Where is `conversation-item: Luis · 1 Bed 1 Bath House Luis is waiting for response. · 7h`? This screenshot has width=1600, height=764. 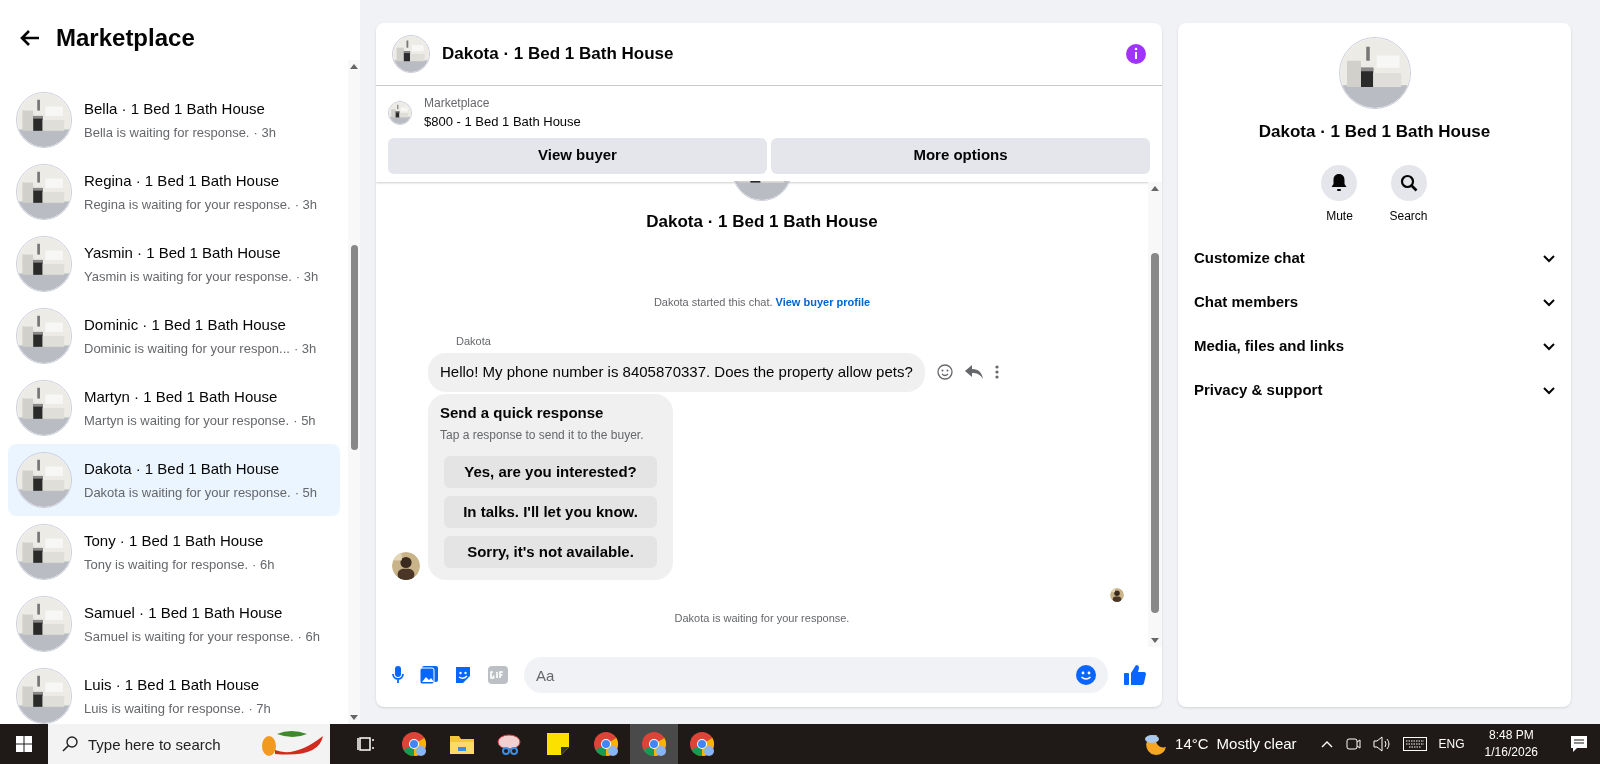 conversation-item: Luis · 1 Bed 1 Bath House Luis is waiting for response. · 7h is located at coordinates (174, 692).